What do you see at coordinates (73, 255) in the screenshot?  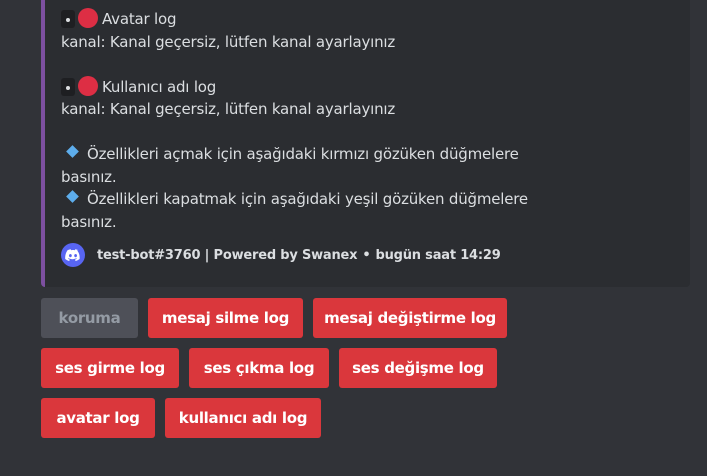 I see `discord-icon` at bounding box center [73, 255].